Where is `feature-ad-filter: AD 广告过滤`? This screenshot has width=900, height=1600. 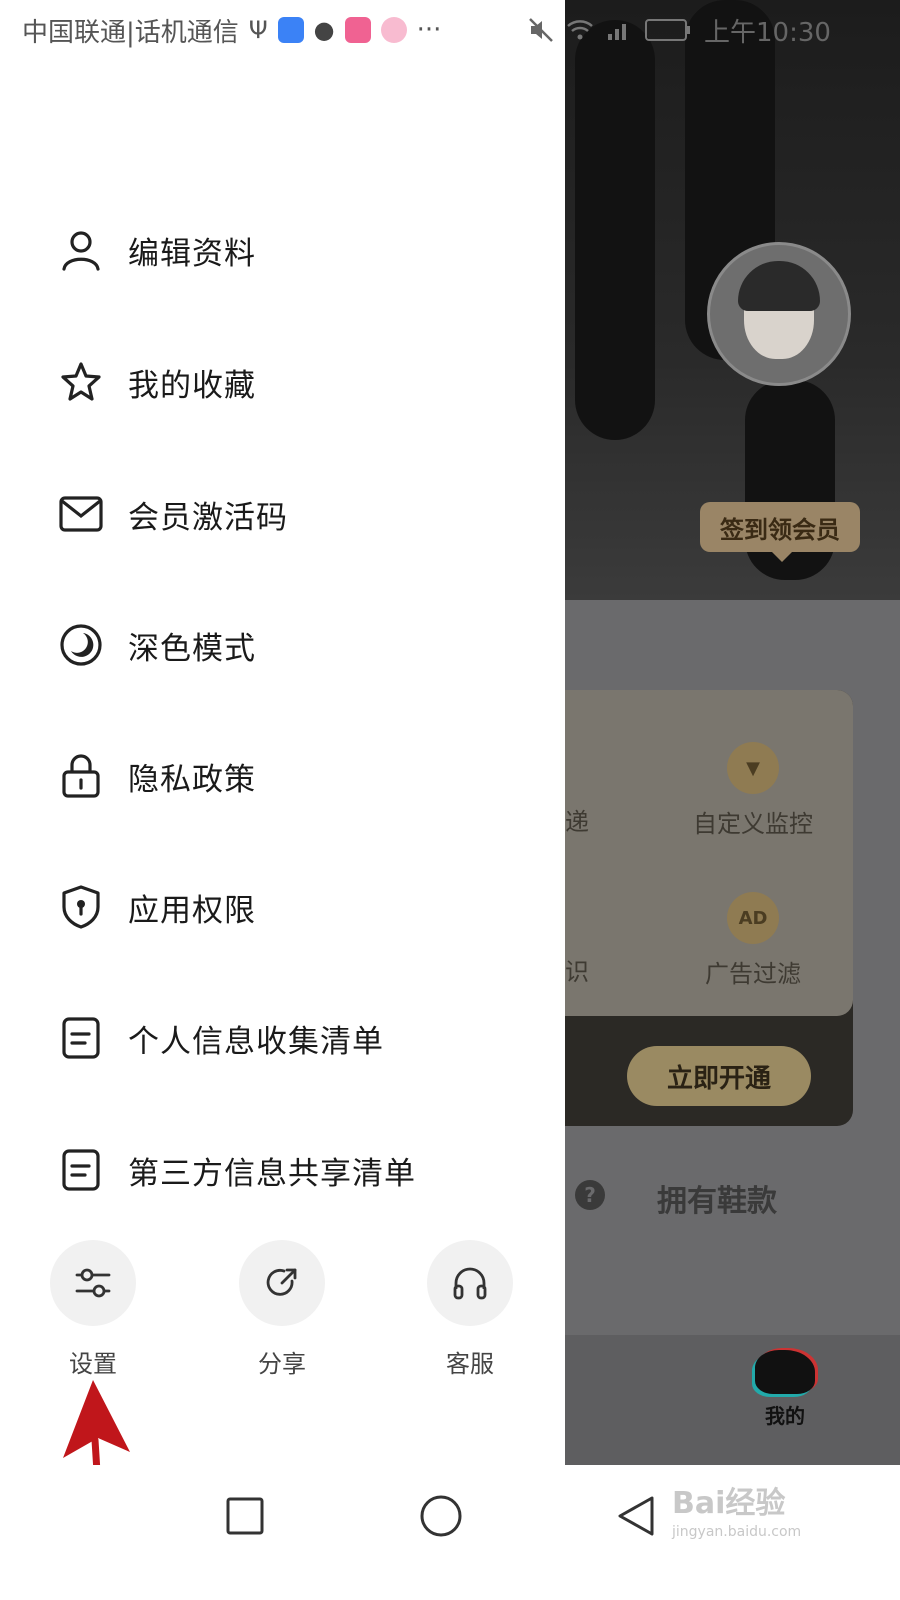
feature-ad-filter: AD 广告过滤 is located at coordinates (753, 940).